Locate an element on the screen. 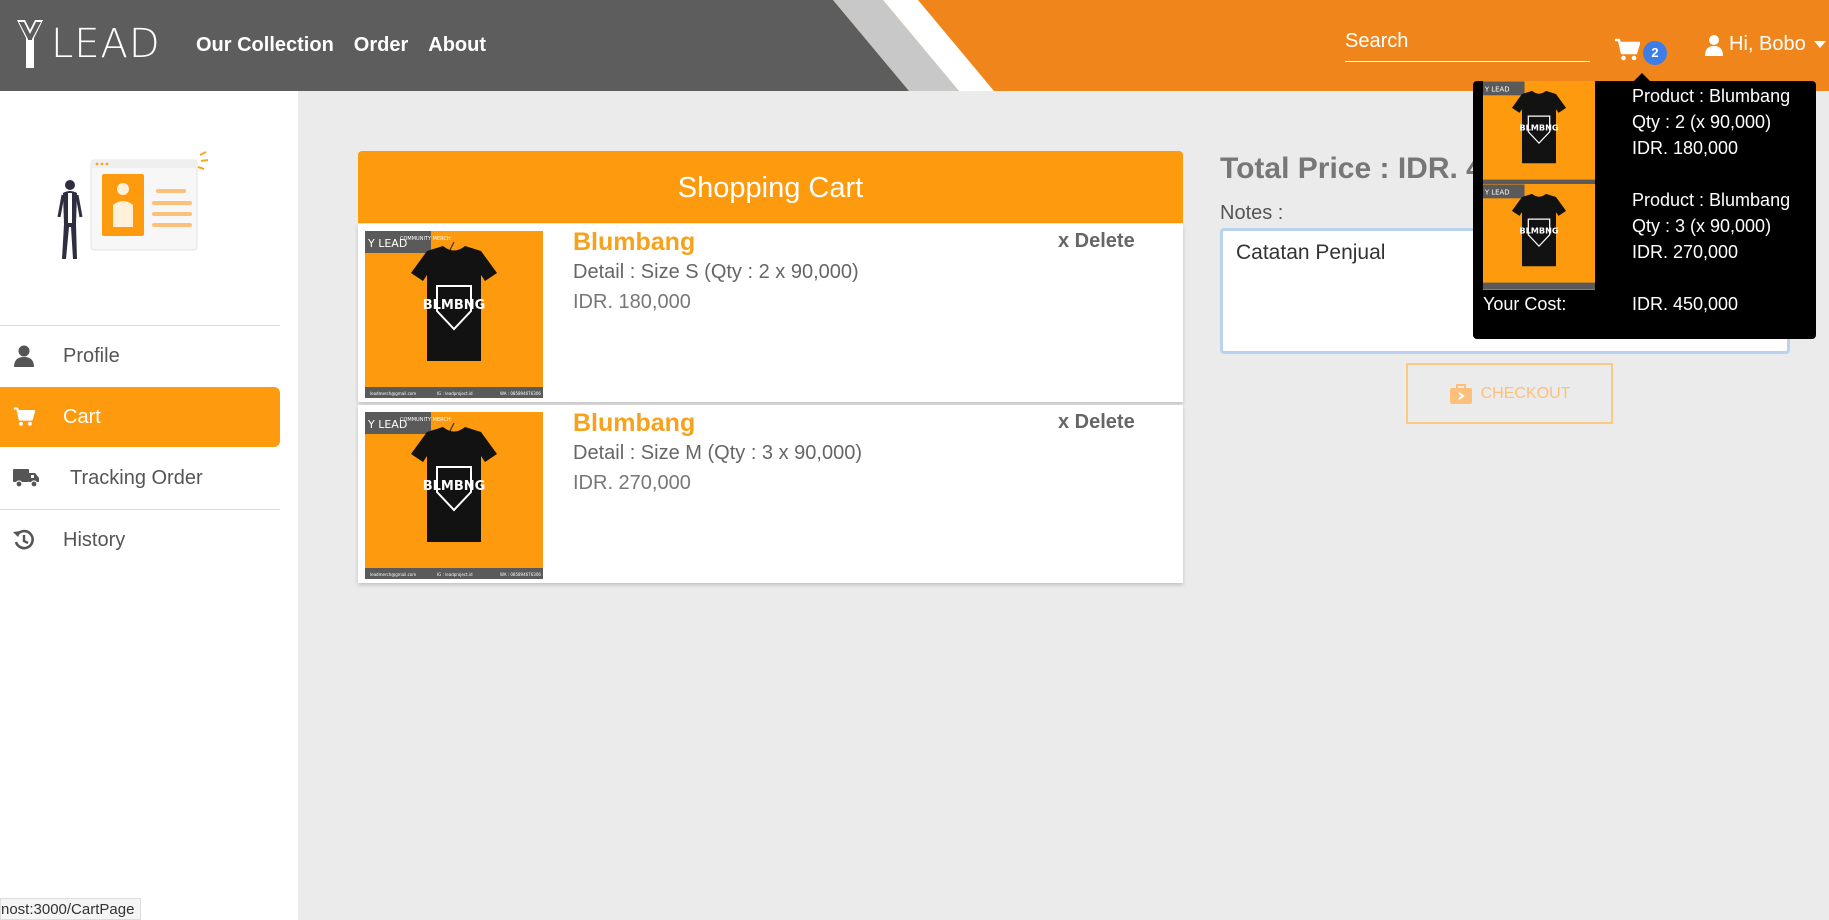  user-menu-toggle: Hi, Bobo is located at coordinates (1765, 44).